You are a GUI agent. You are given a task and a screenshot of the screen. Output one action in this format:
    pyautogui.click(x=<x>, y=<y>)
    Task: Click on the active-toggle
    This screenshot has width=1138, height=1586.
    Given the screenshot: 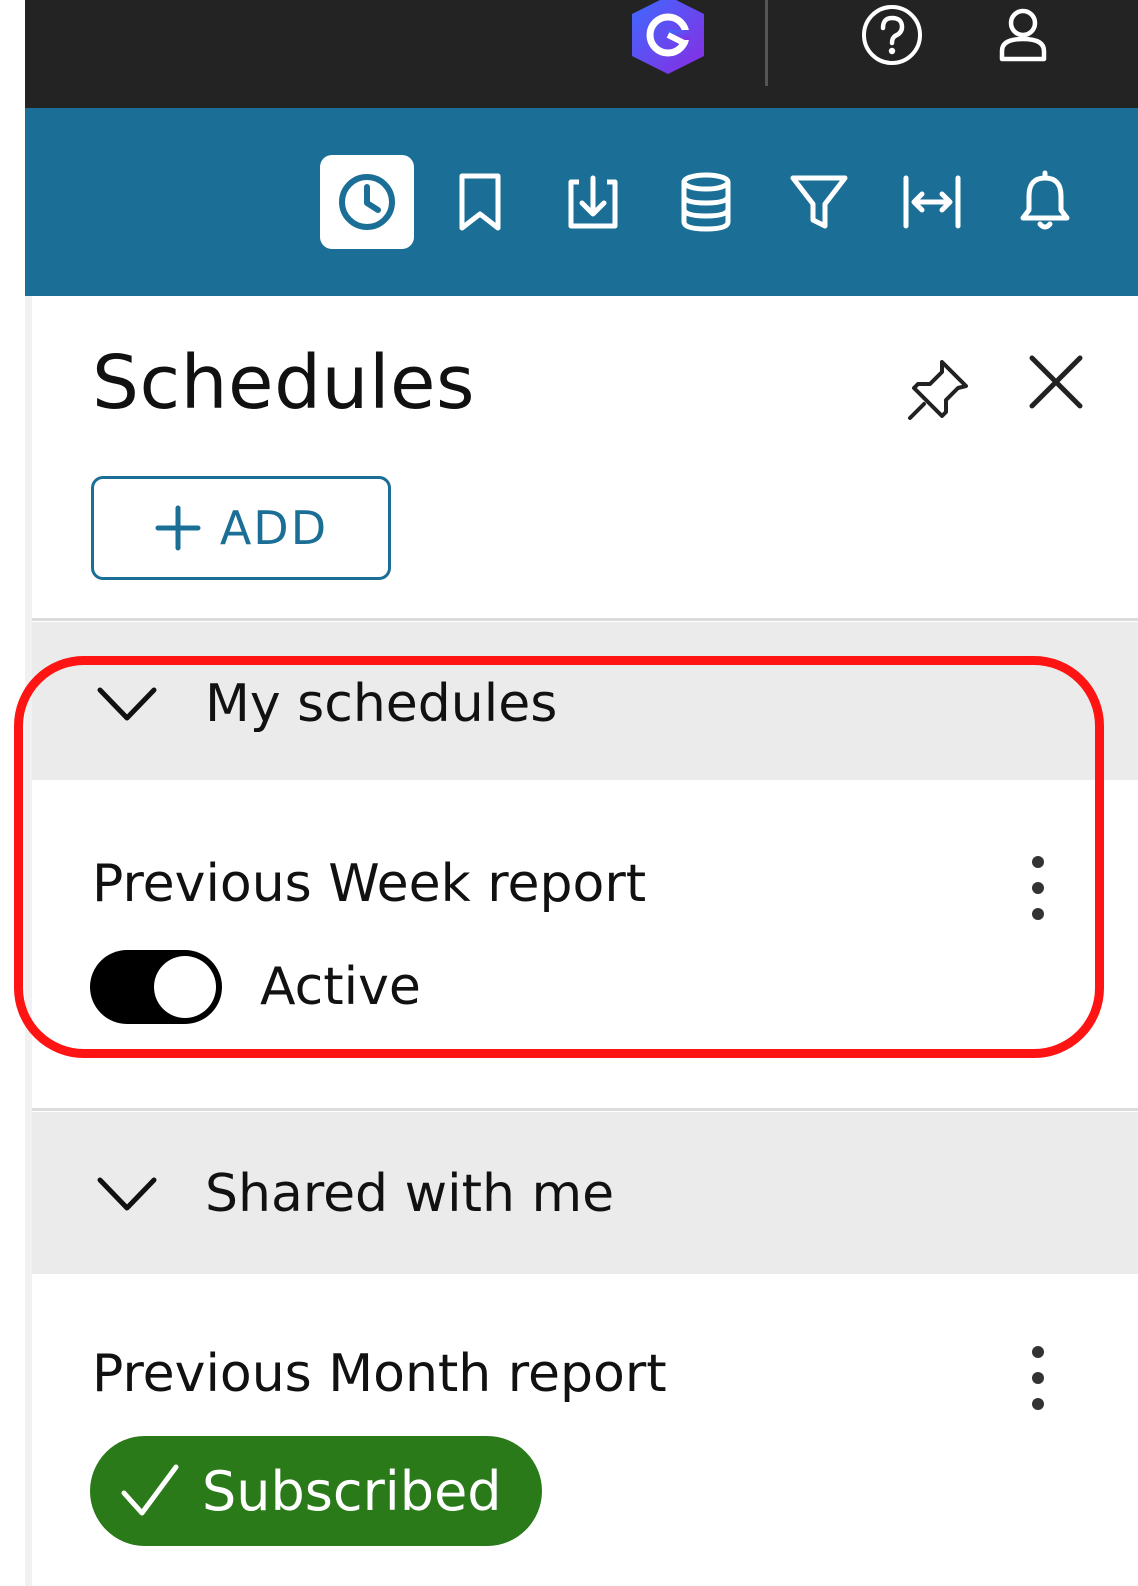 What is the action you would take?
    pyautogui.click(x=156, y=987)
    